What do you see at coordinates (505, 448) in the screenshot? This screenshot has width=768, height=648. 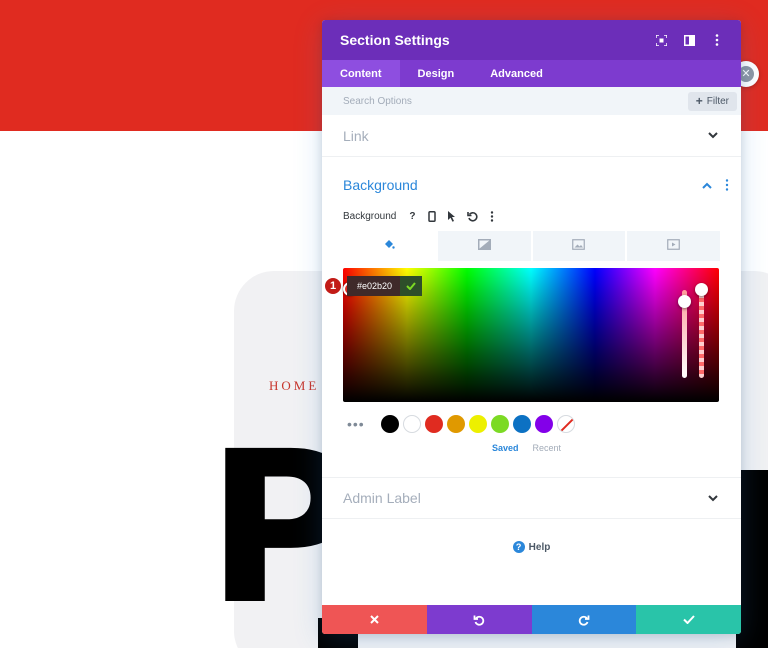 I see `tab-saved-colors: Saved` at bounding box center [505, 448].